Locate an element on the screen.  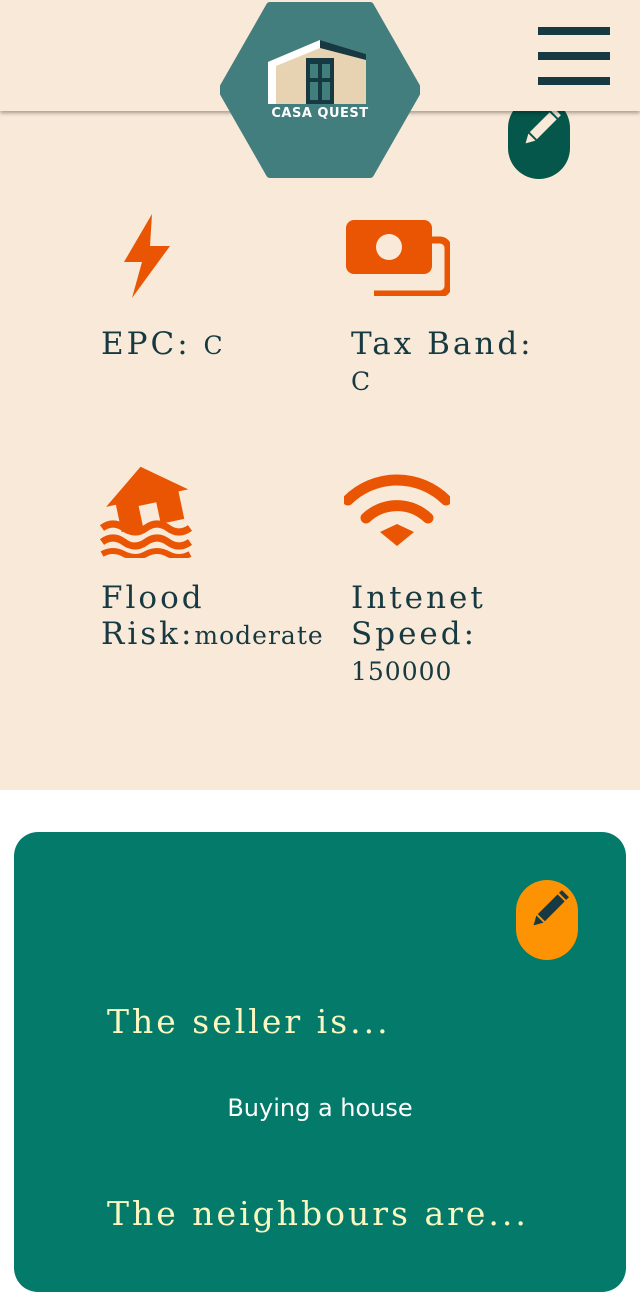
casa-quest-logo: CASA QUEST is located at coordinates (320, 90).